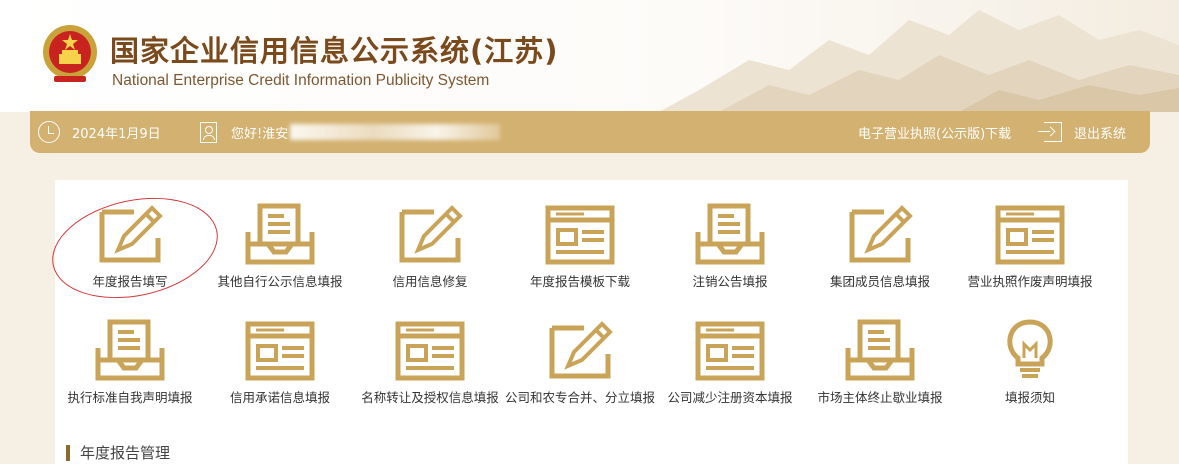 The height and width of the screenshot is (464, 1179). I want to click on redacted-name, so click(395, 132).